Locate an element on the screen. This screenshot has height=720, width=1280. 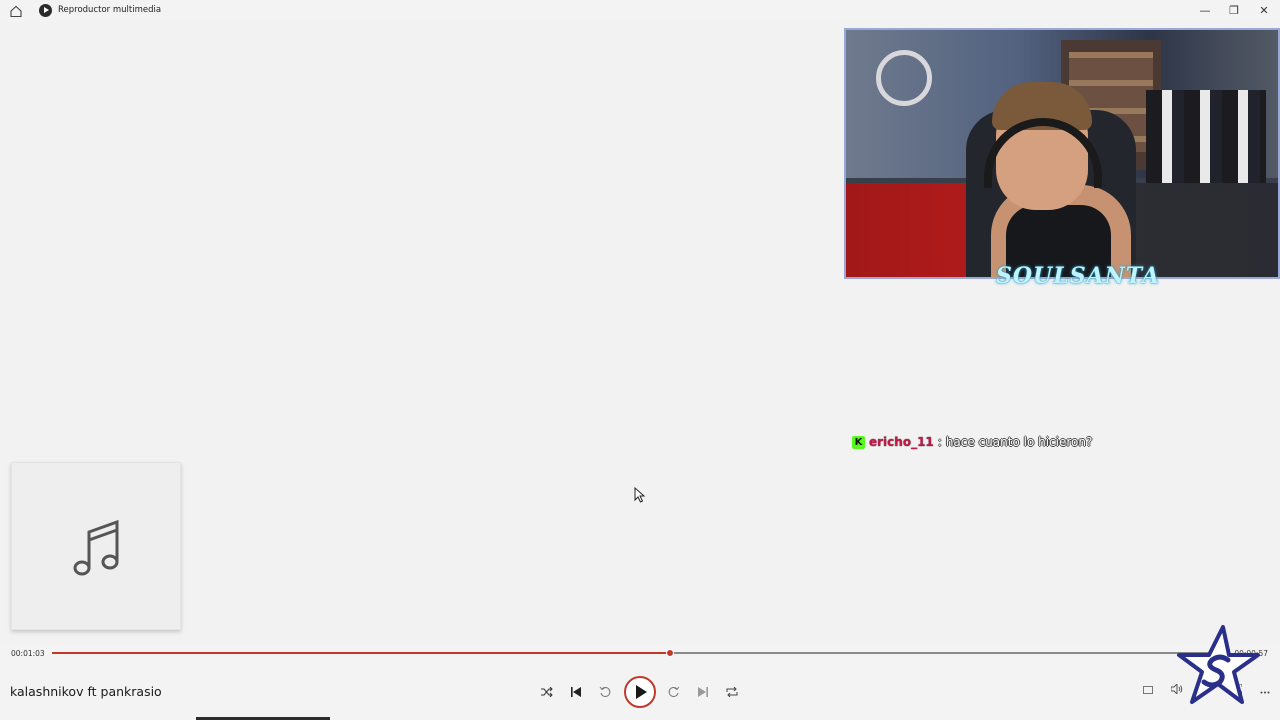
next-button is located at coordinates (703, 692).